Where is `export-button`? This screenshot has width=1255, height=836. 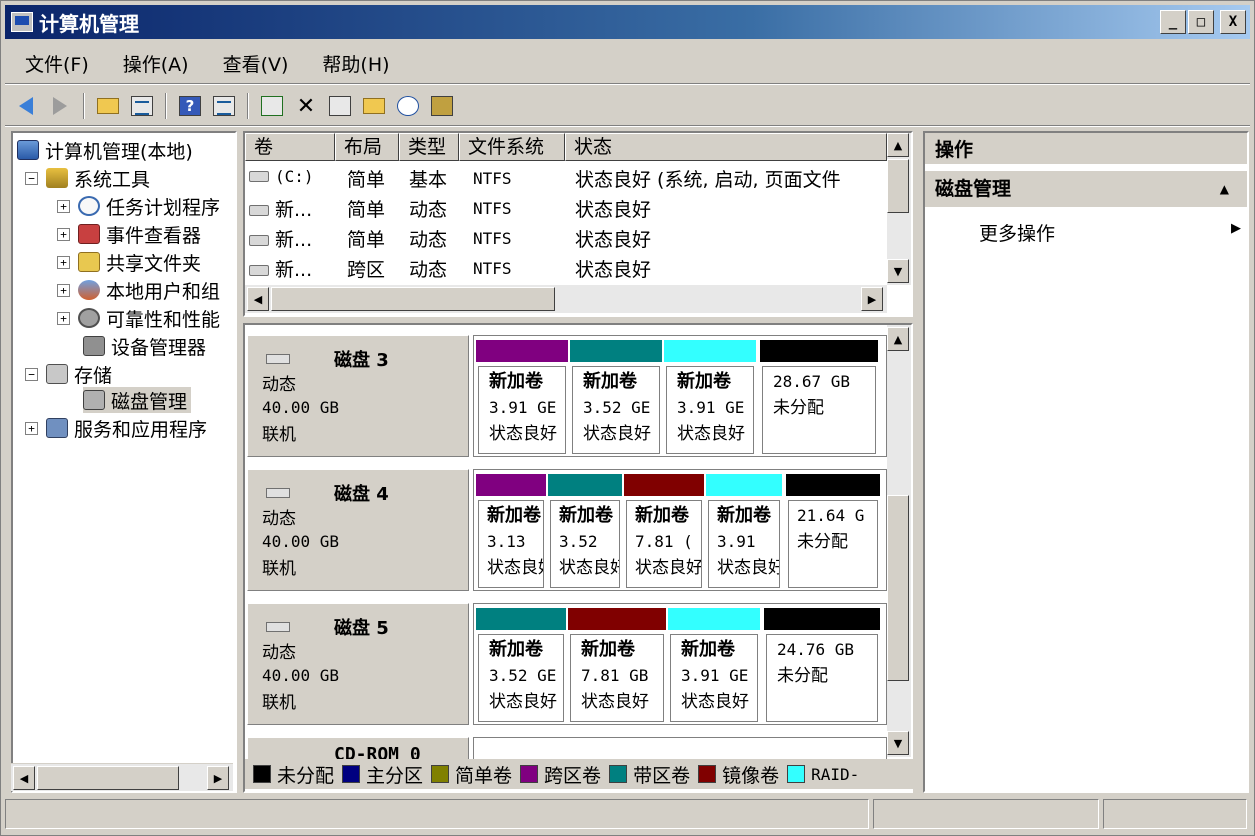 export-button is located at coordinates (442, 106).